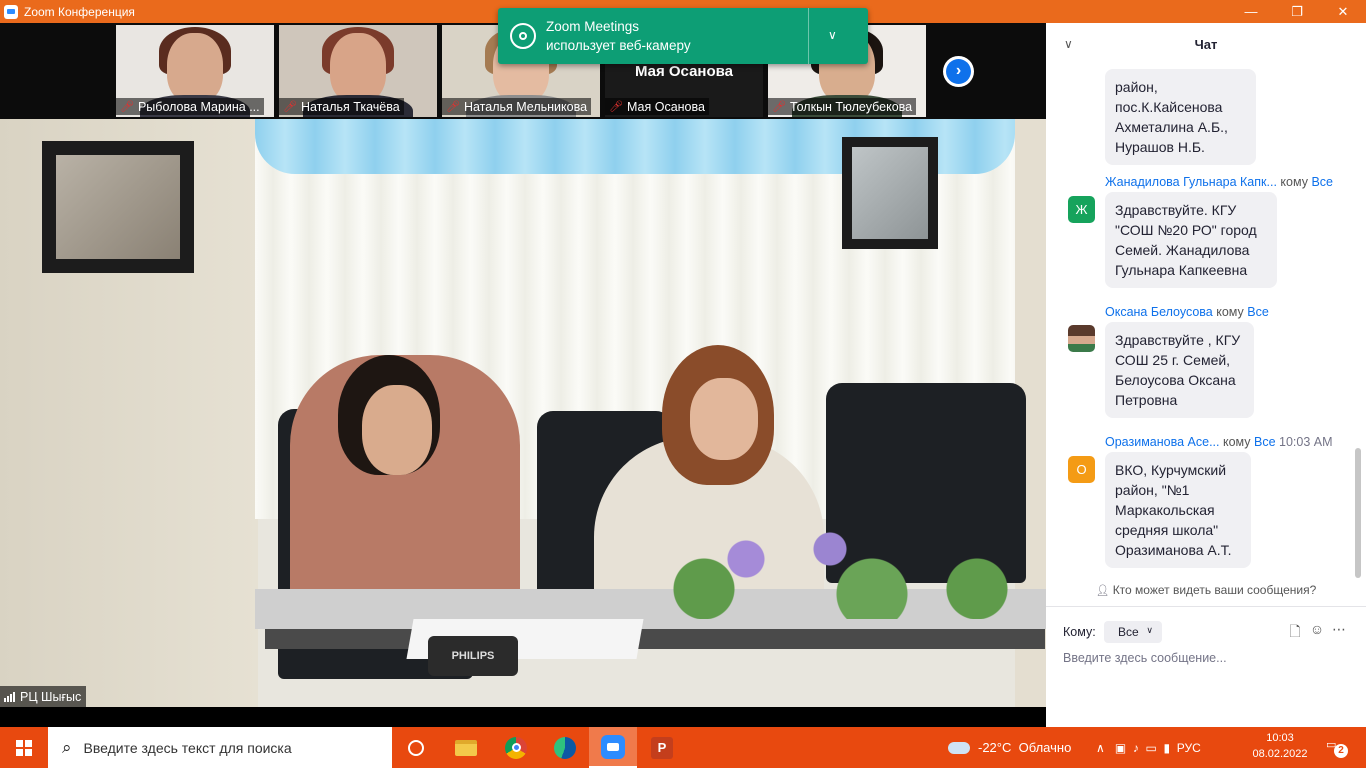  Describe the element at coordinates (1295, 631) in the screenshot. I see `file-icon: 🗋︎` at that location.